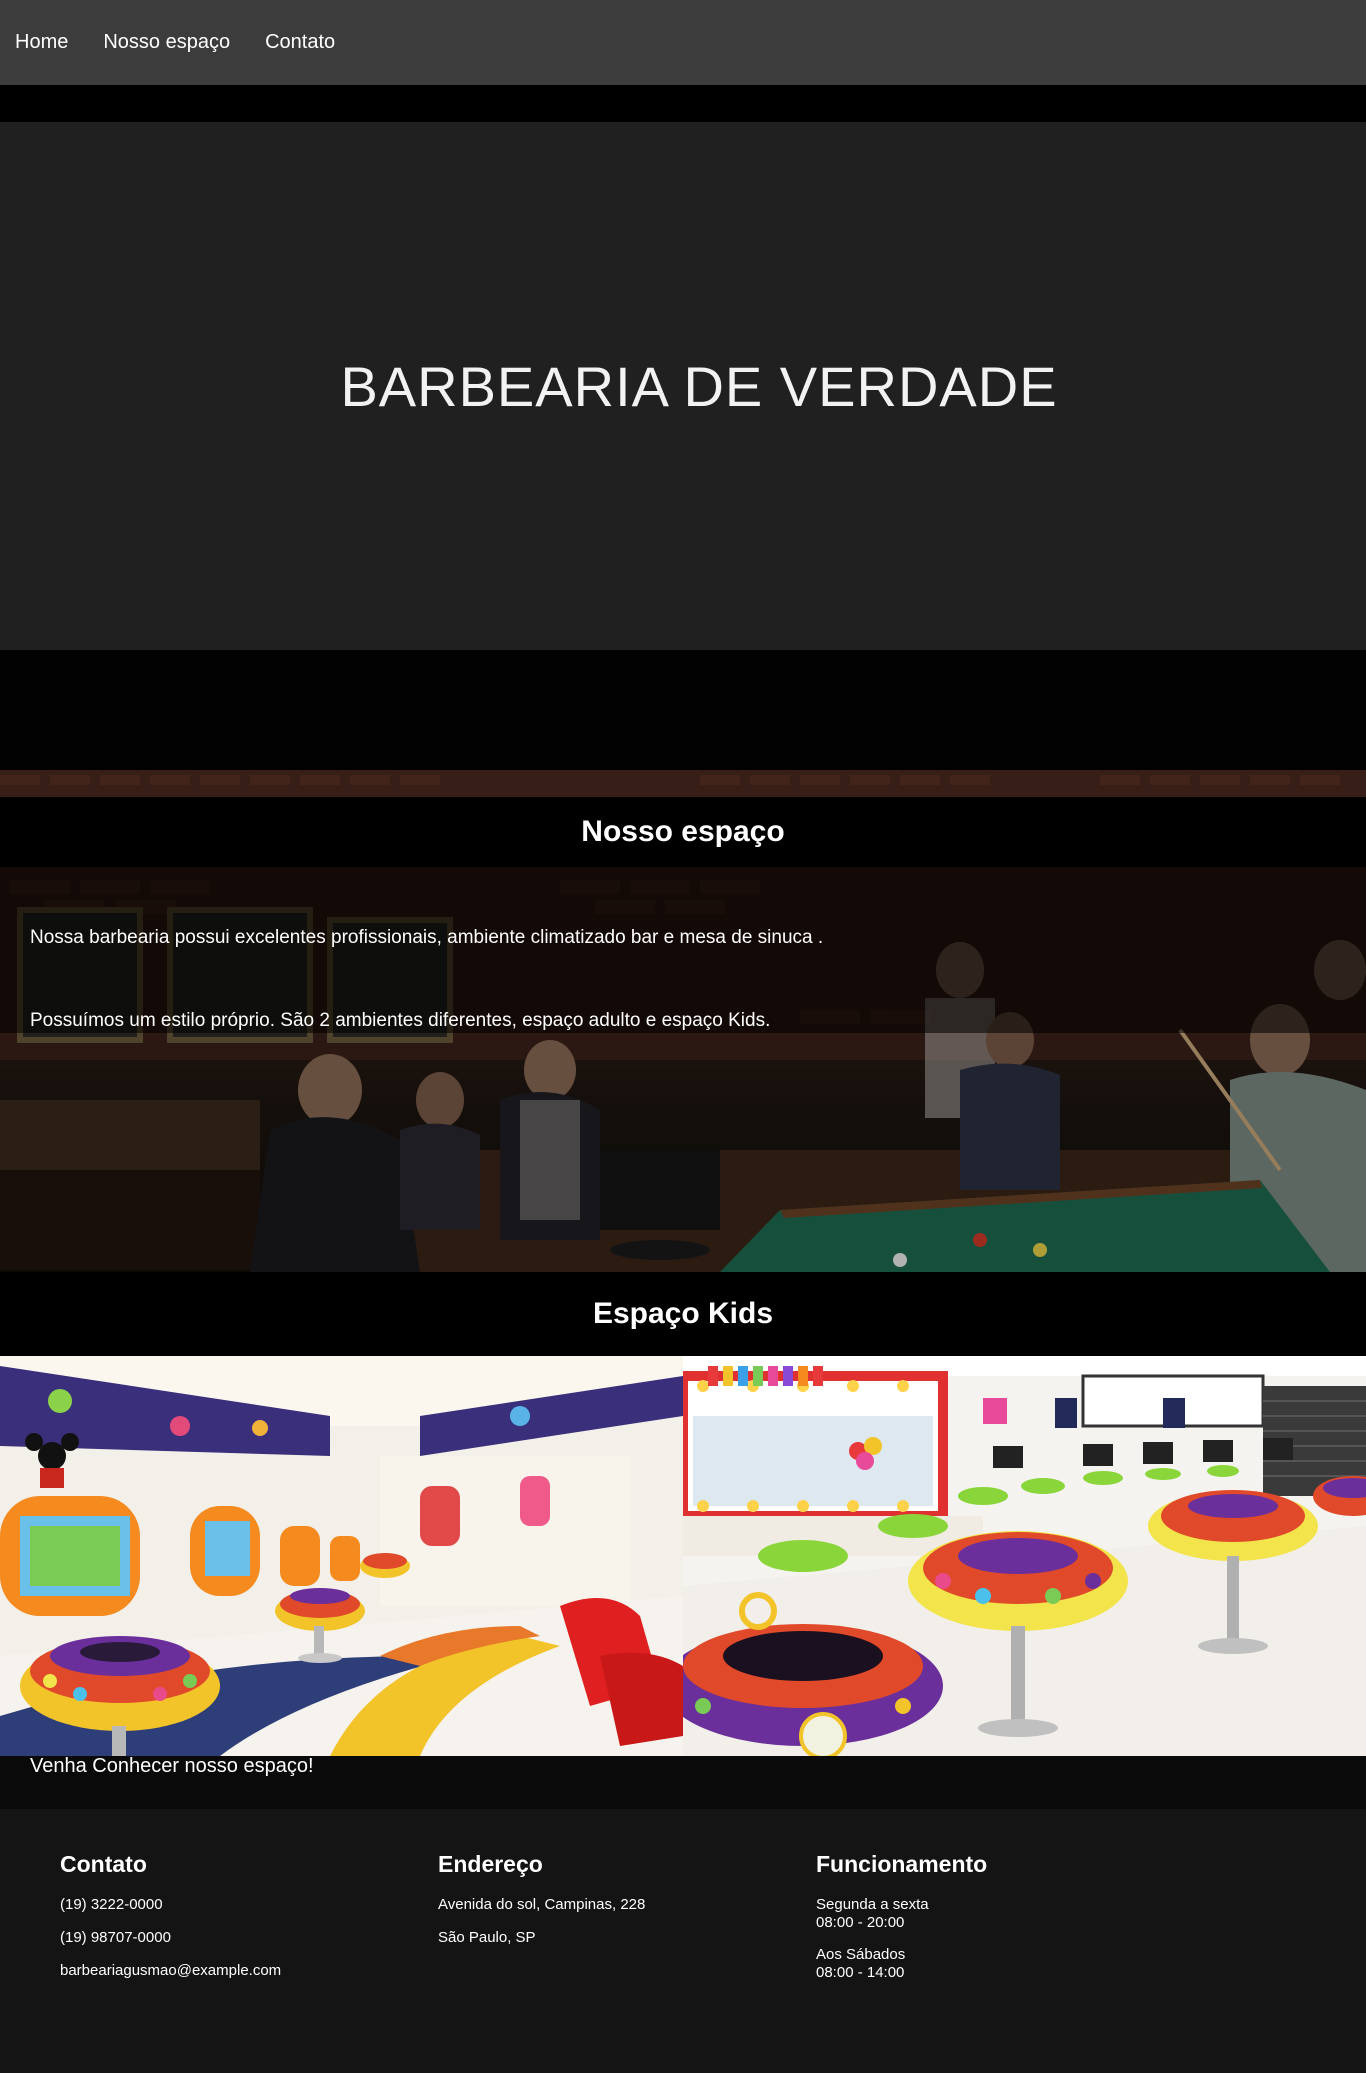  Describe the element at coordinates (41, 42) in the screenshot. I see `nav-home-link: Home` at that location.